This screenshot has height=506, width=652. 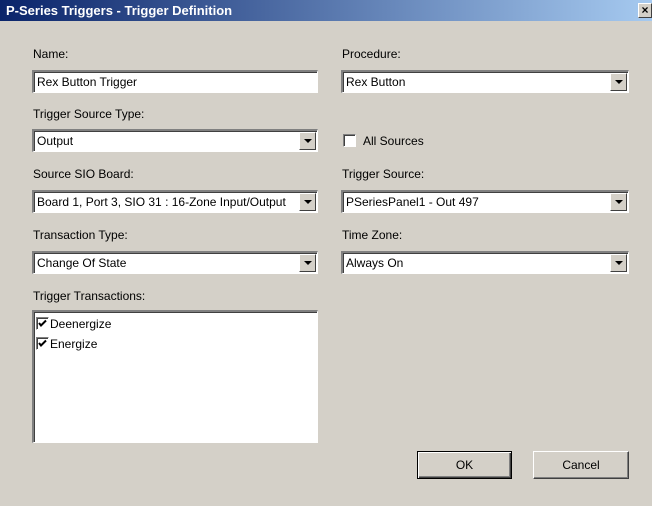 I want to click on trigger-source-dropdown-button, so click(x=618, y=202).